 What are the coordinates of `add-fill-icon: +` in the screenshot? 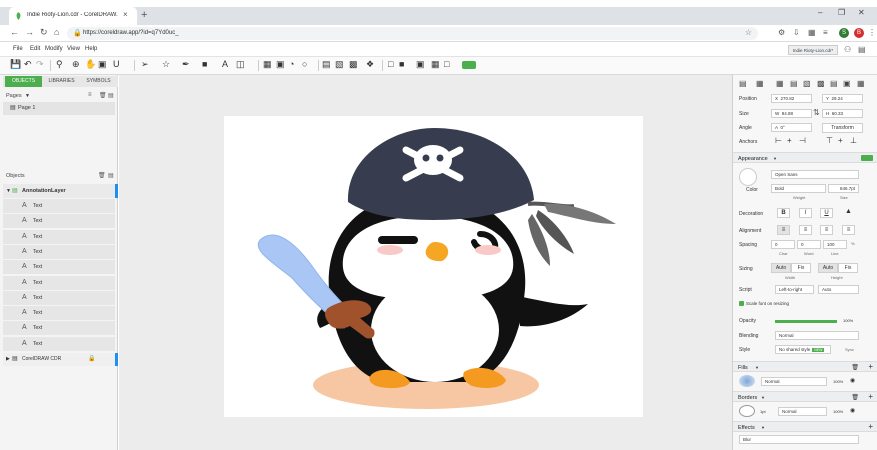 It's located at (870, 366).